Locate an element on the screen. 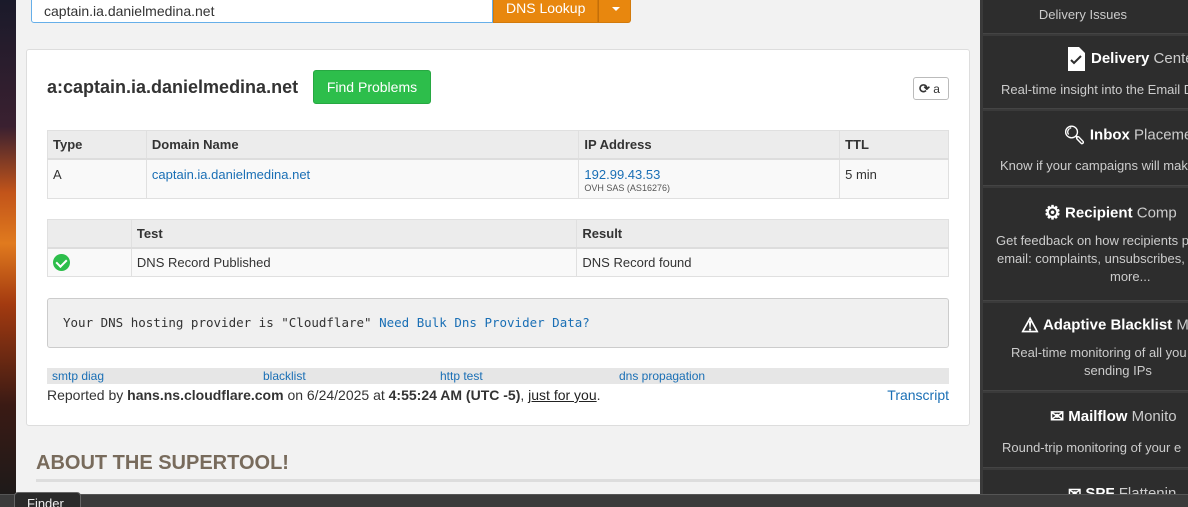 The height and width of the screenshot is (507, 1188). http-test-link: http test is located at coordinates (461, 376).